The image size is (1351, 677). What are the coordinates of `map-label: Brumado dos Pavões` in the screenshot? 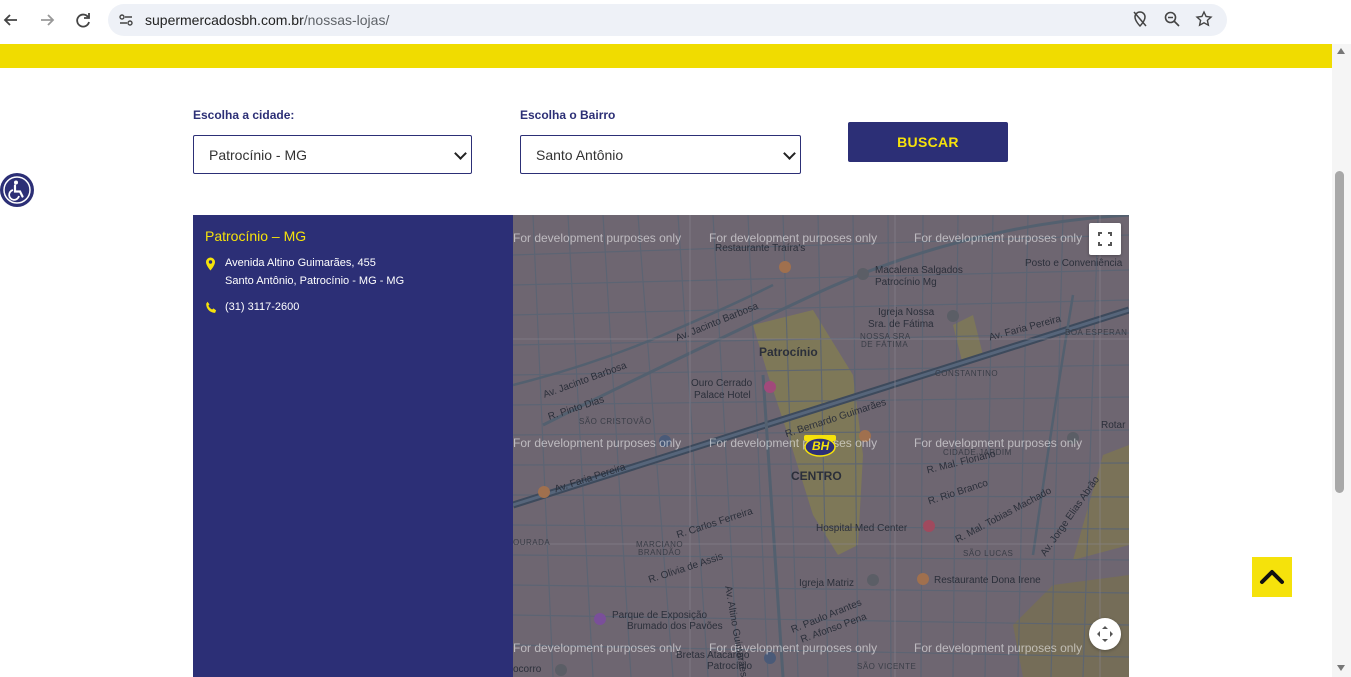 It's located at (675, 626).